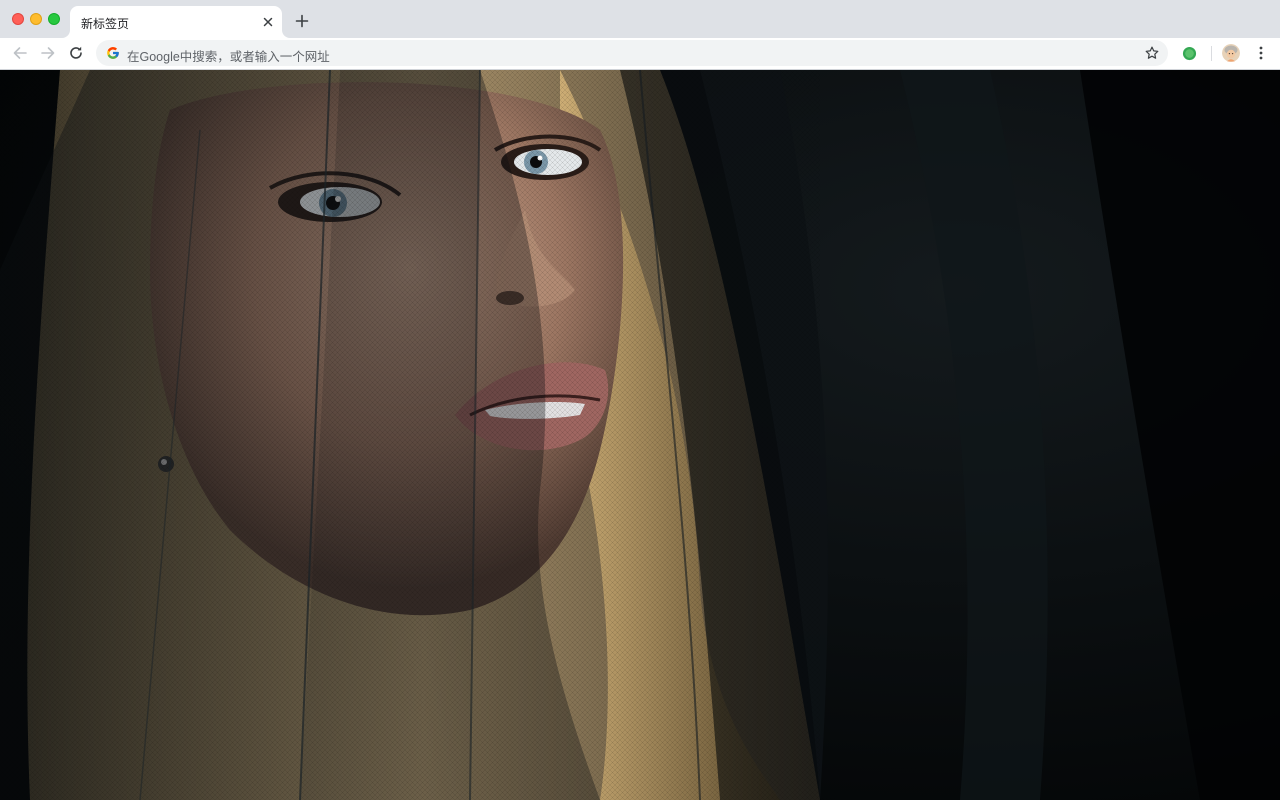 The image size is (1280, 800). I want to click on google-g-icon, so click(113, 53).